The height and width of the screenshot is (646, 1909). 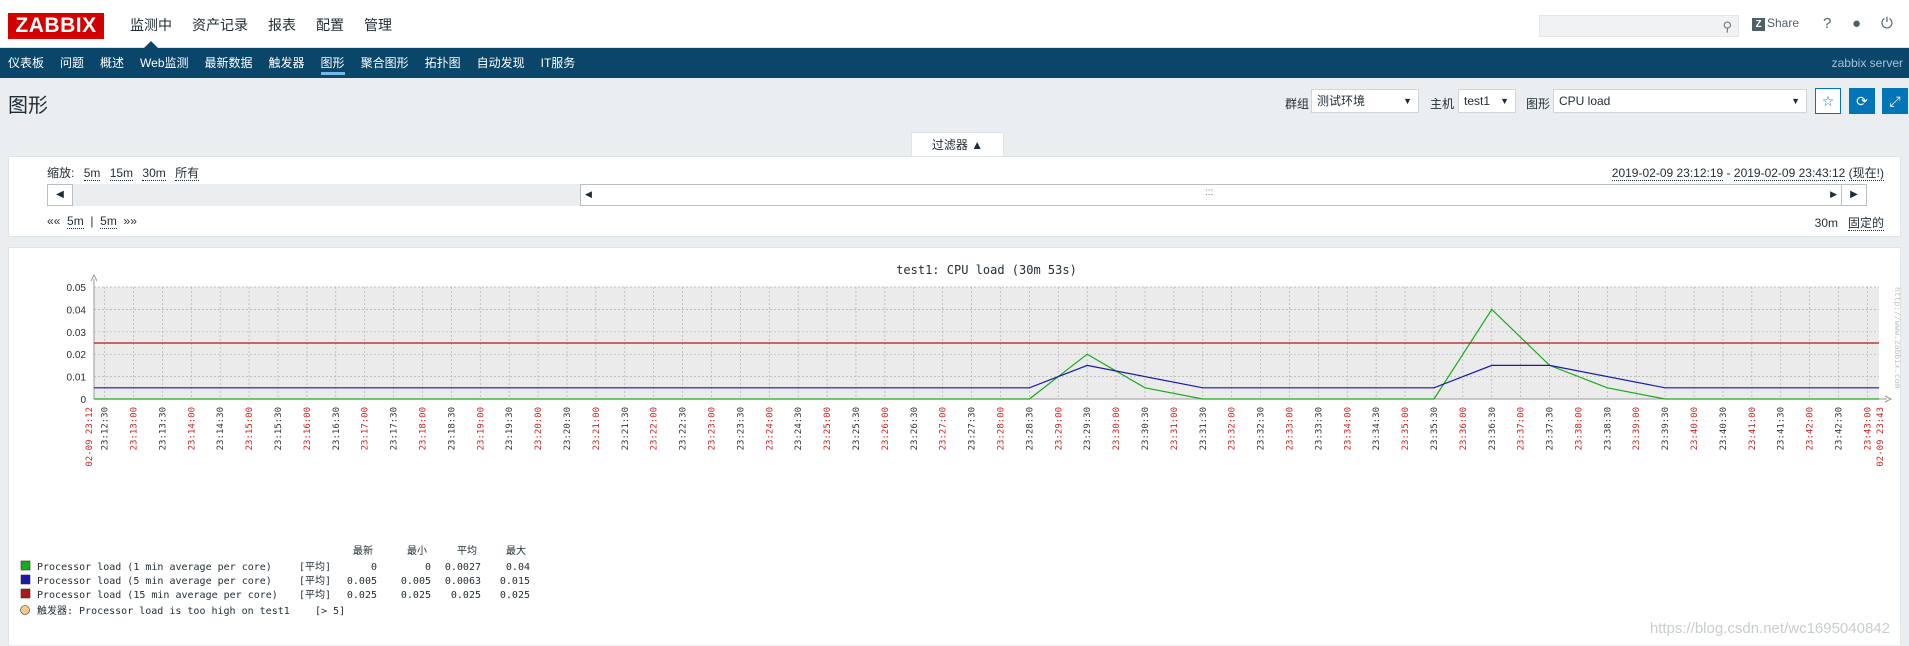 What do you see at coordinates (330, 24) in the screenshot?
I see `menu-configuration: 配置` at bounding box center [330, 24].